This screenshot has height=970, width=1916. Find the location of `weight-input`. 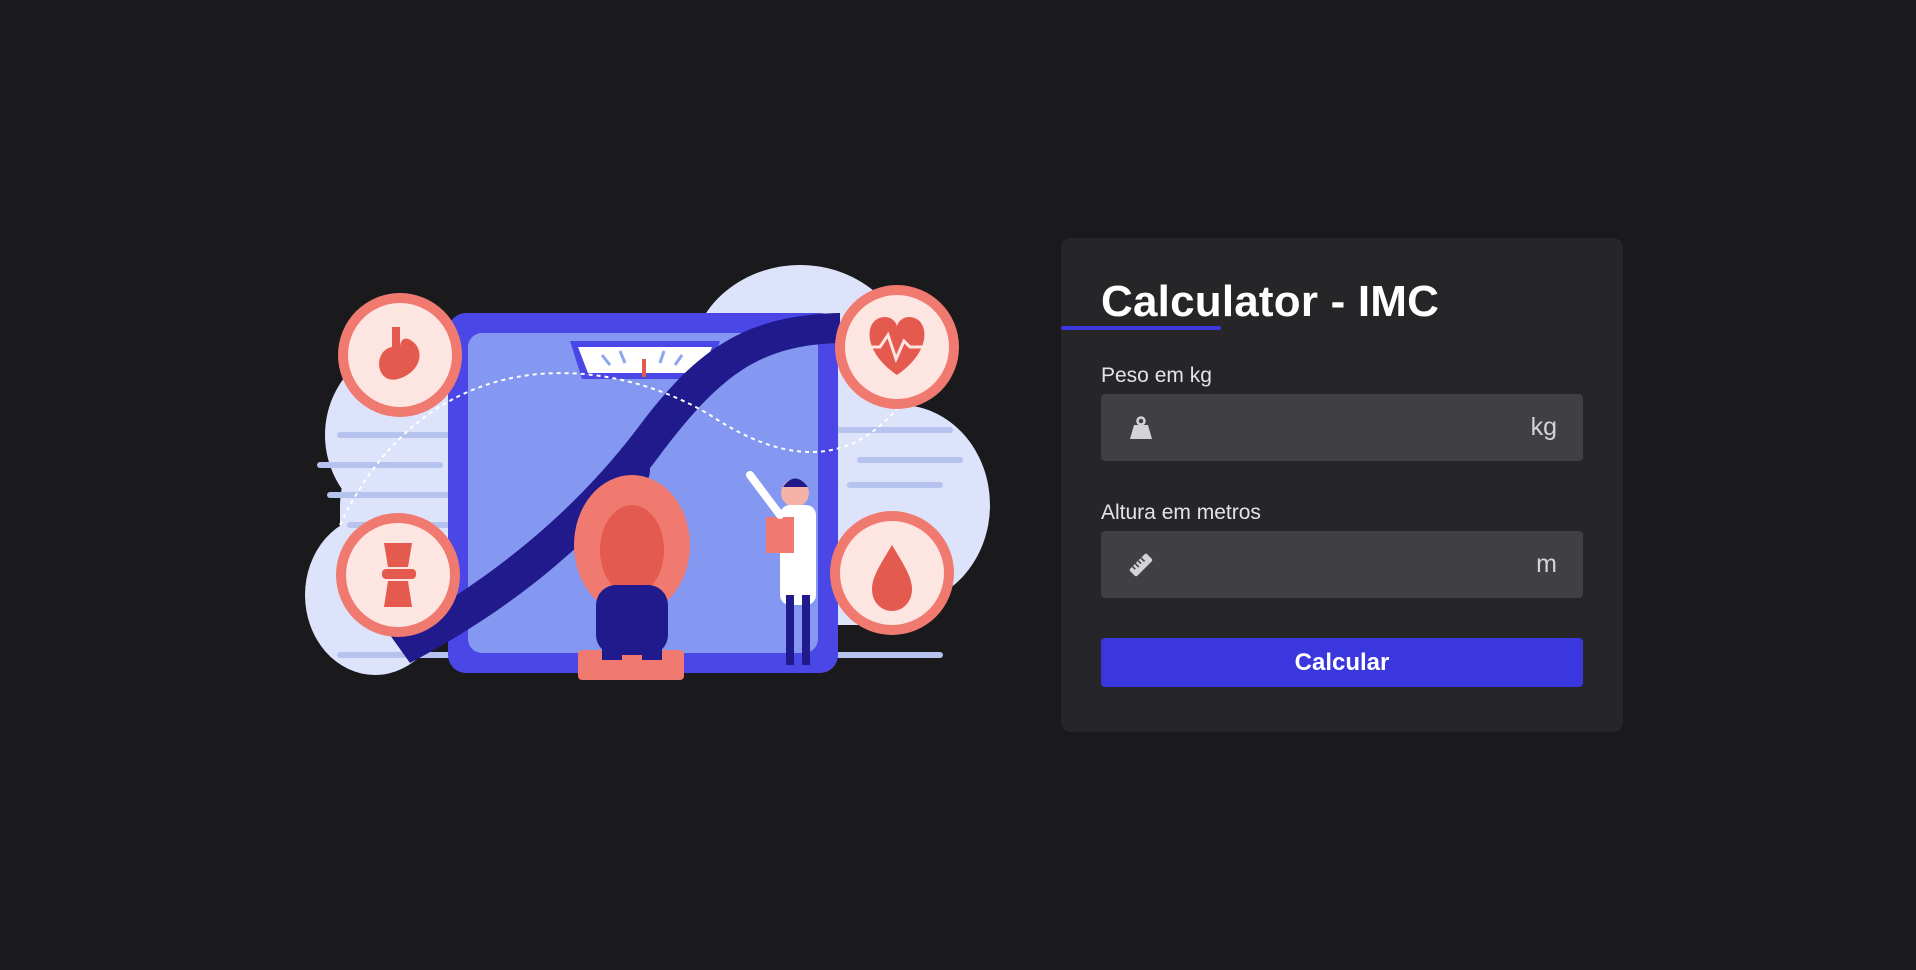

weight-input is located at coordinates (1343, 428).